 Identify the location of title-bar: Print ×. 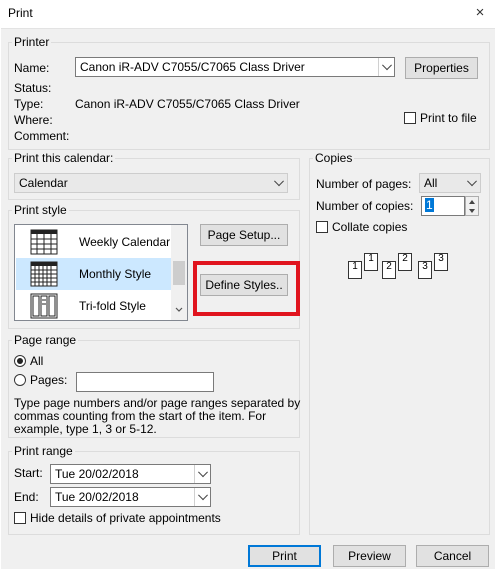
(248, 14).